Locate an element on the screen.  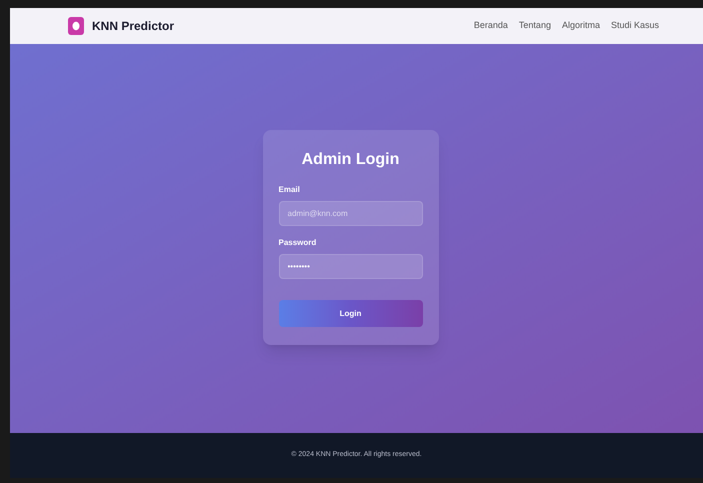
login-title: Admin Login is located at coordinates (350, 160).